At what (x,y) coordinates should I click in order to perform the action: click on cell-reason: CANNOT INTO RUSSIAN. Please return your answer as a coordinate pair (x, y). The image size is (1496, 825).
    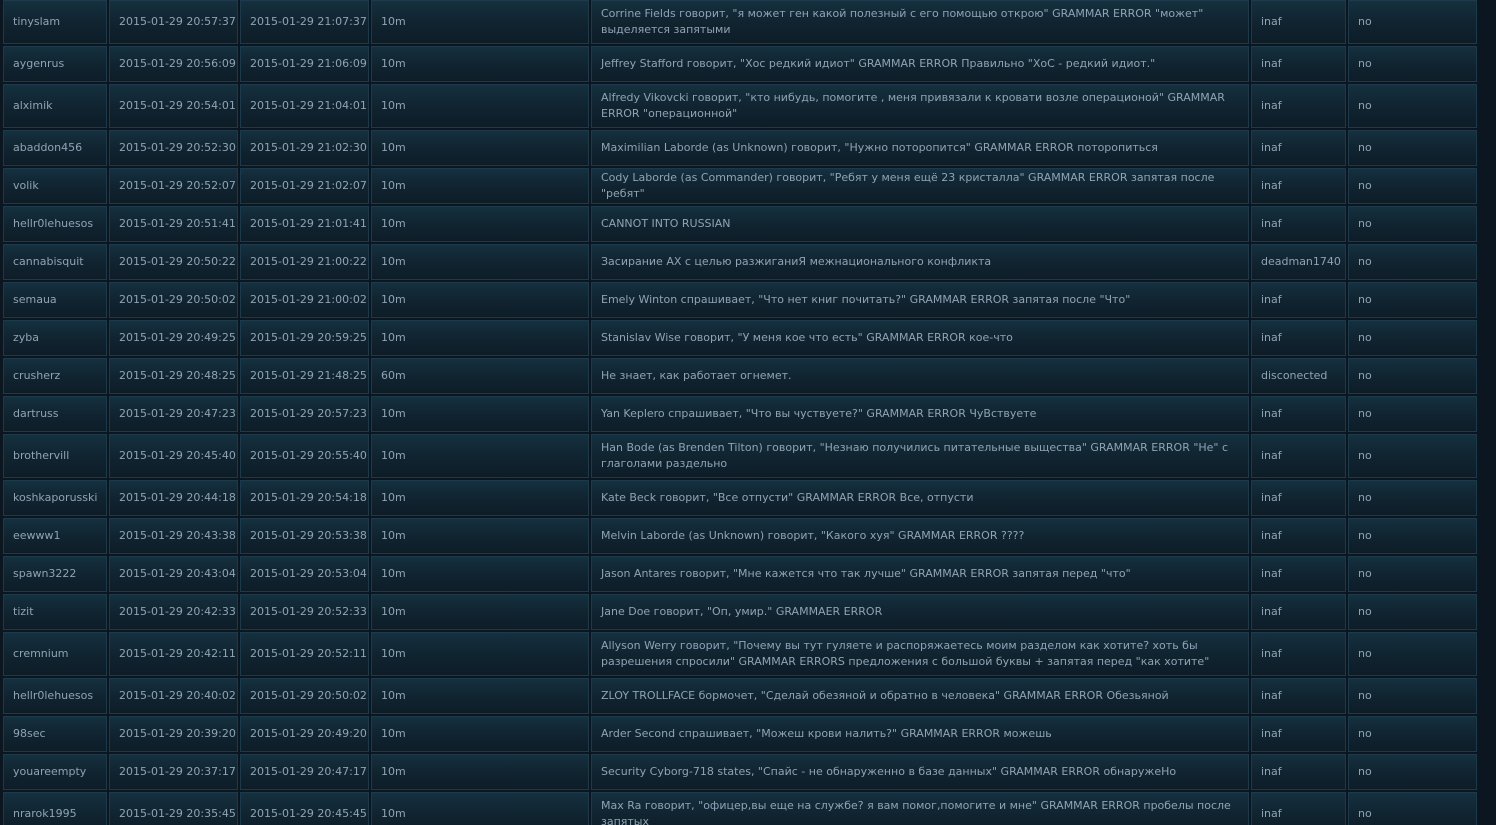
    Looking at the image, I should click on (920, 224).